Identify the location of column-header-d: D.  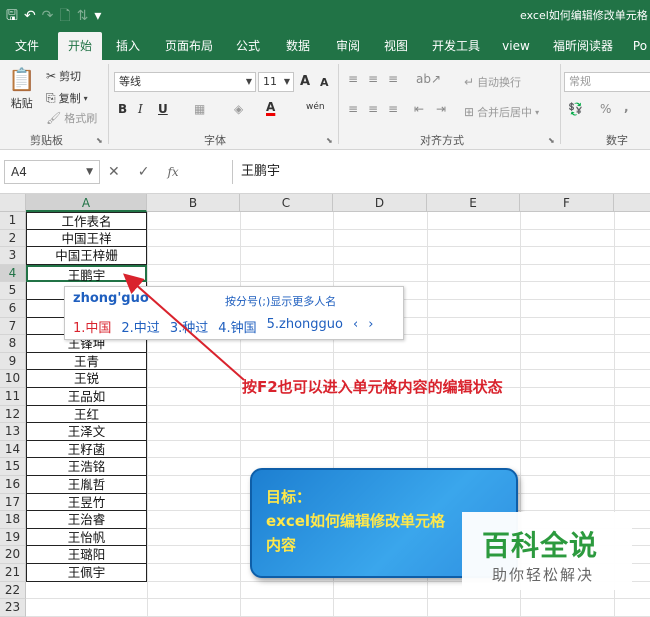
(380, 203).